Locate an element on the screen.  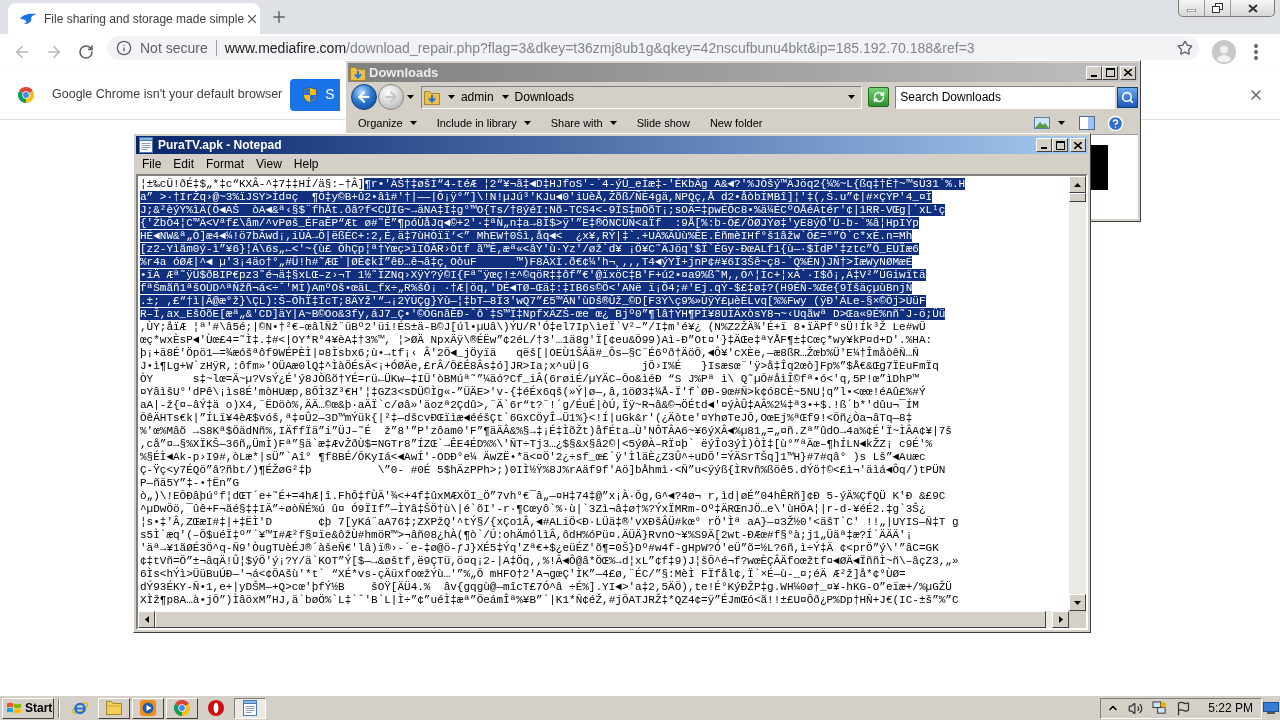
reload-button is located at coordinates (86, 52).